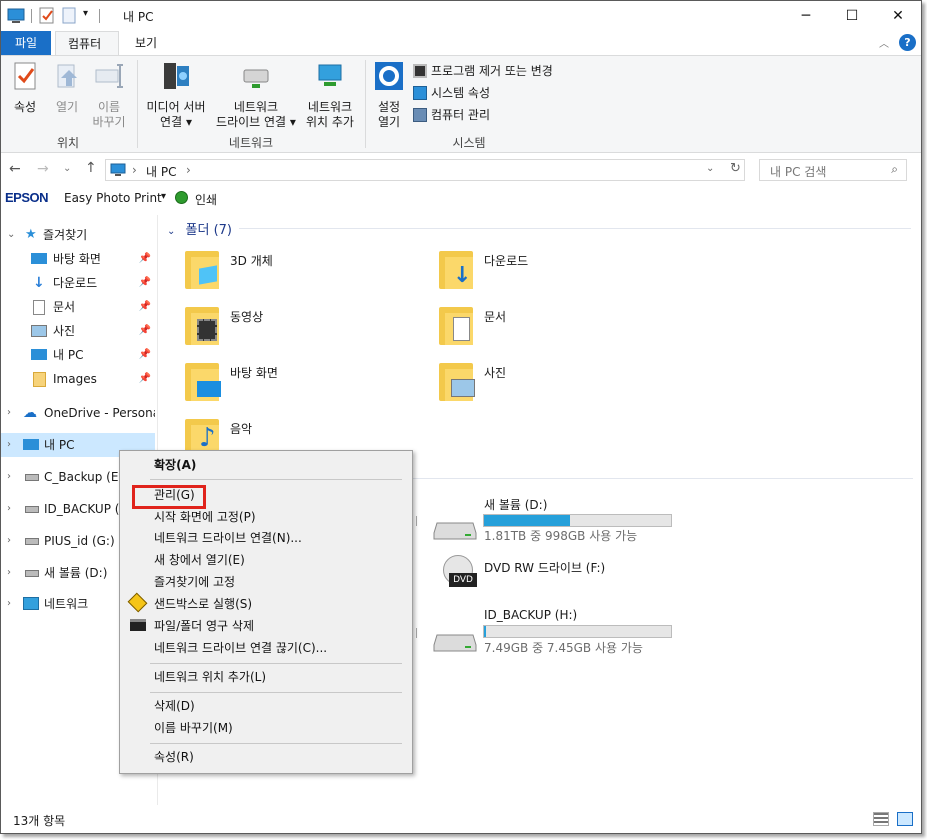  Describe the element at coordinates (99, 16) in the screenshot. I see `qat-separator` at that location.